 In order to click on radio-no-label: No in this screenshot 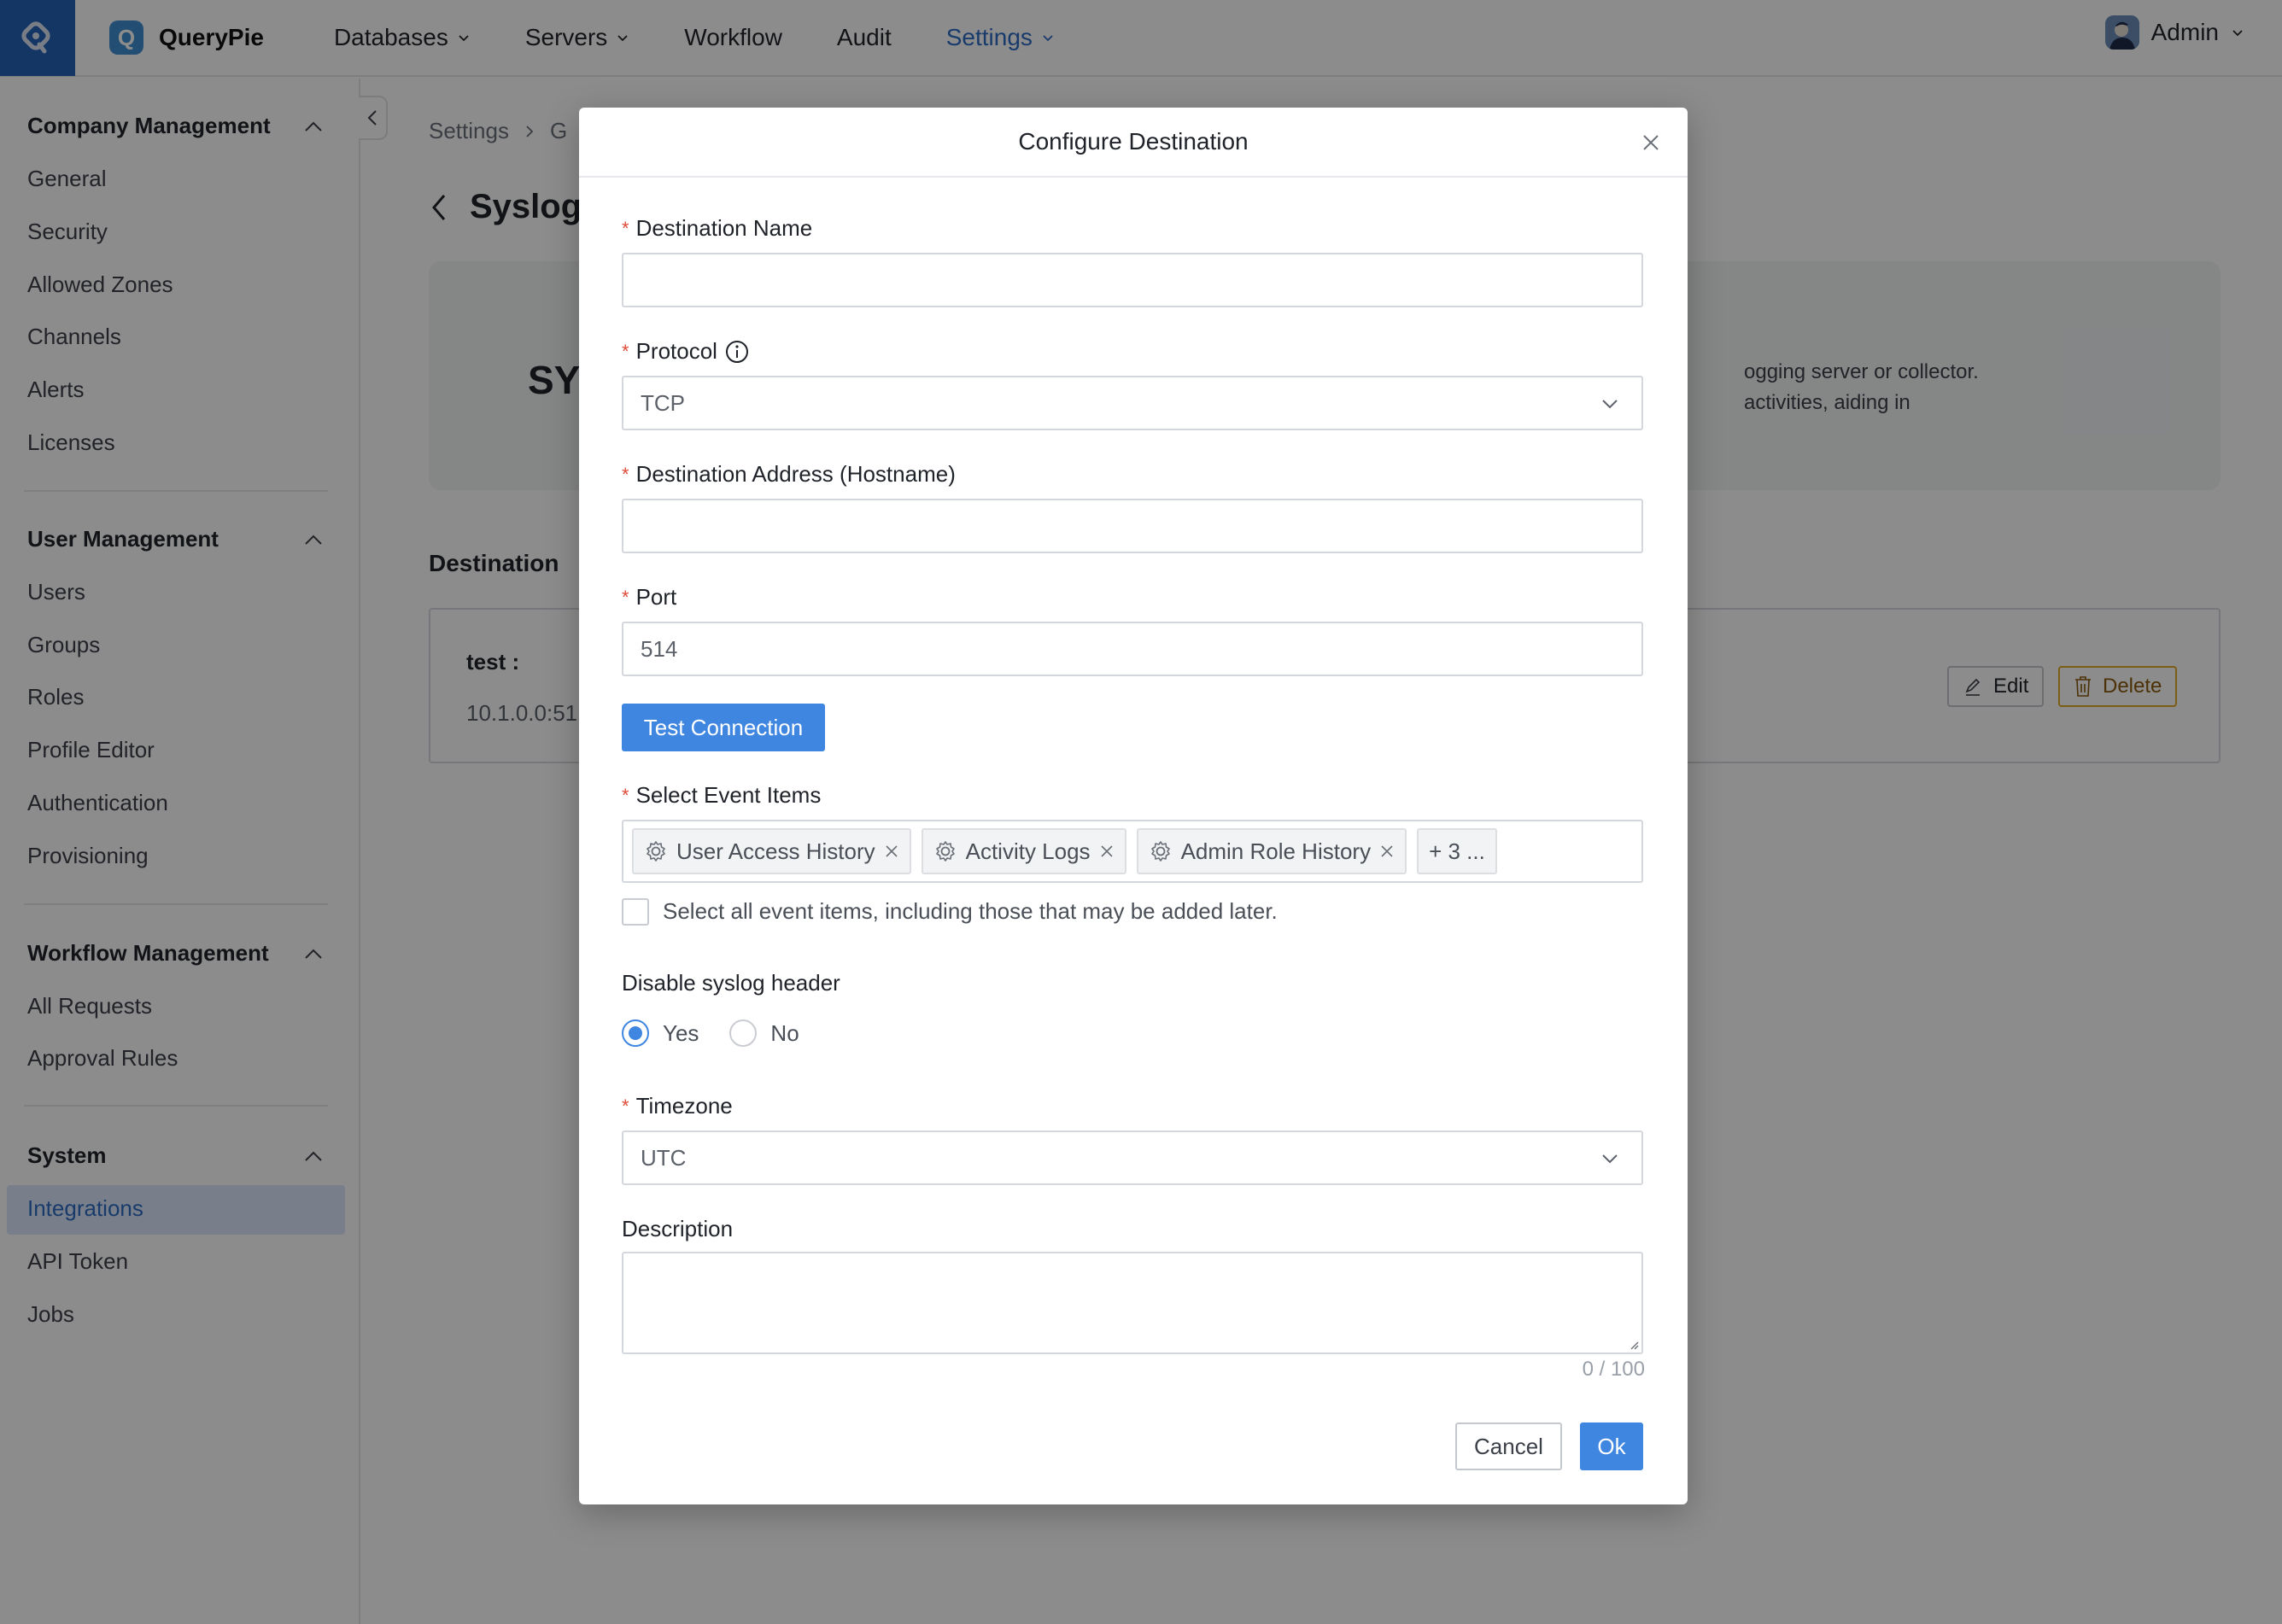, I will do `click(784, 1033)`.